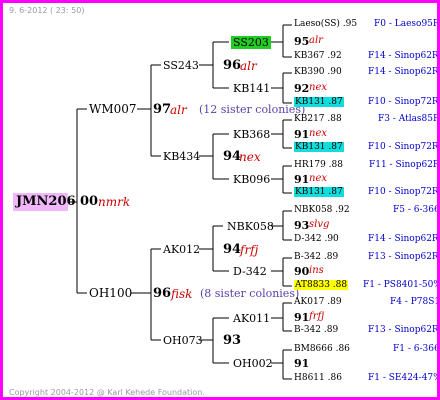  I want to click on root-num: 00, so click(89, 201).